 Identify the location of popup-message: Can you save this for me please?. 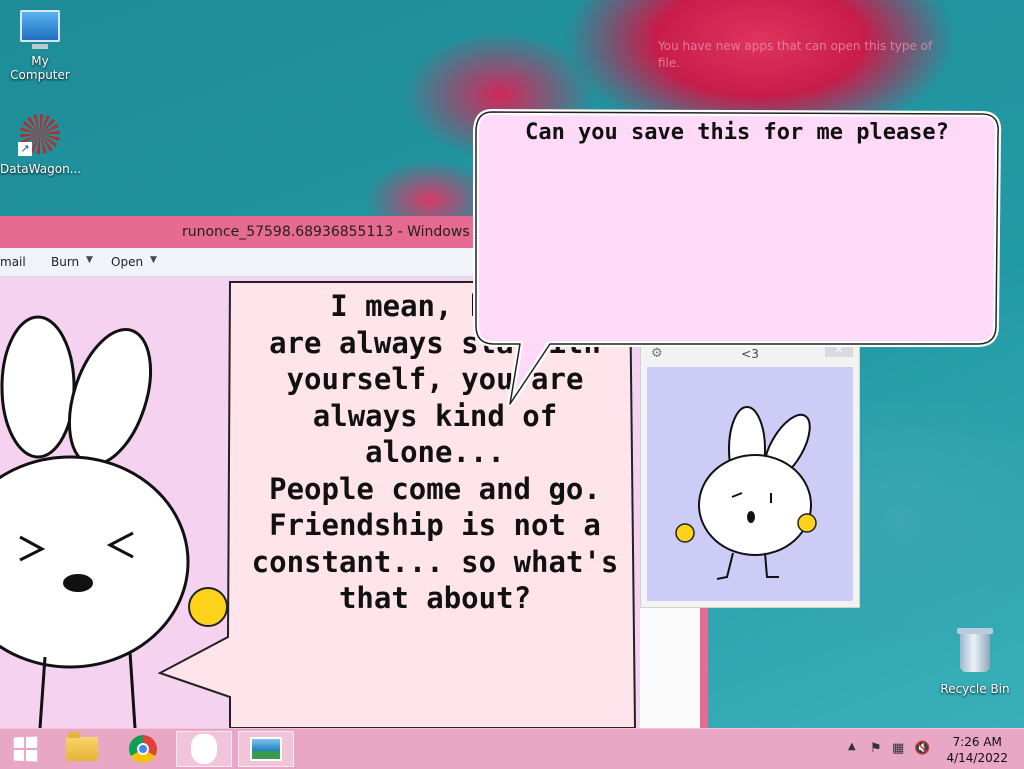
(737, 132).